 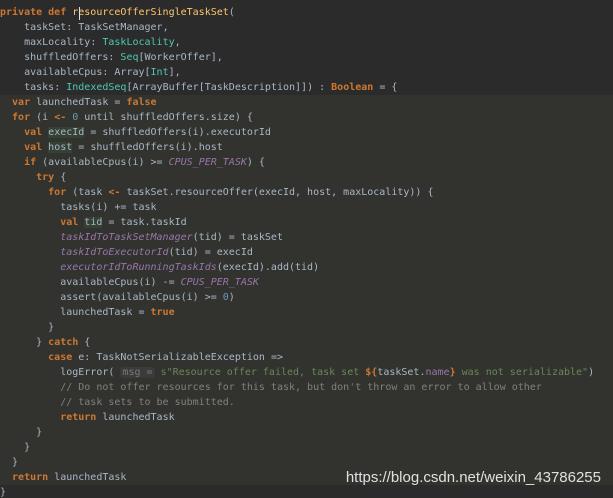 What do you see at coordinates (36, 192) in the screenshot?
I see `code-token: for` at bounding box center [36, 192].